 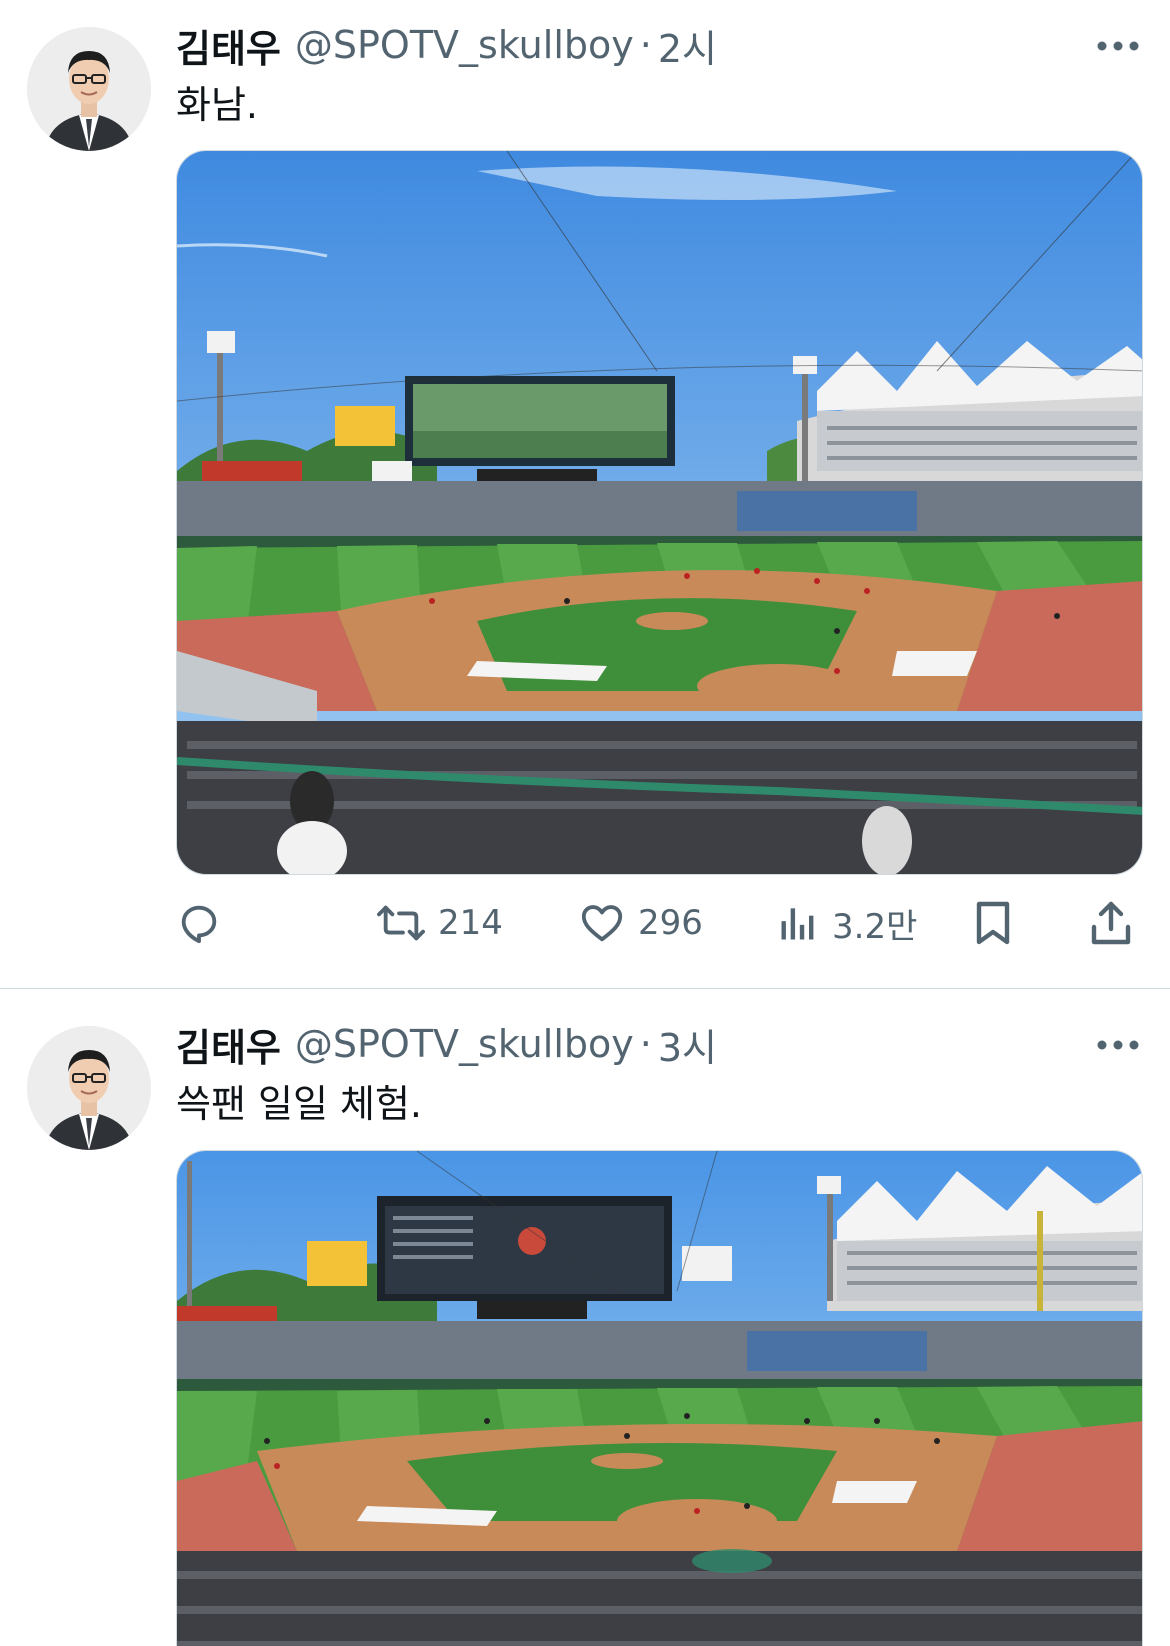 I want to click on tweet-text: 쓱팬 일일 체험., so click(x=299, y=1104).